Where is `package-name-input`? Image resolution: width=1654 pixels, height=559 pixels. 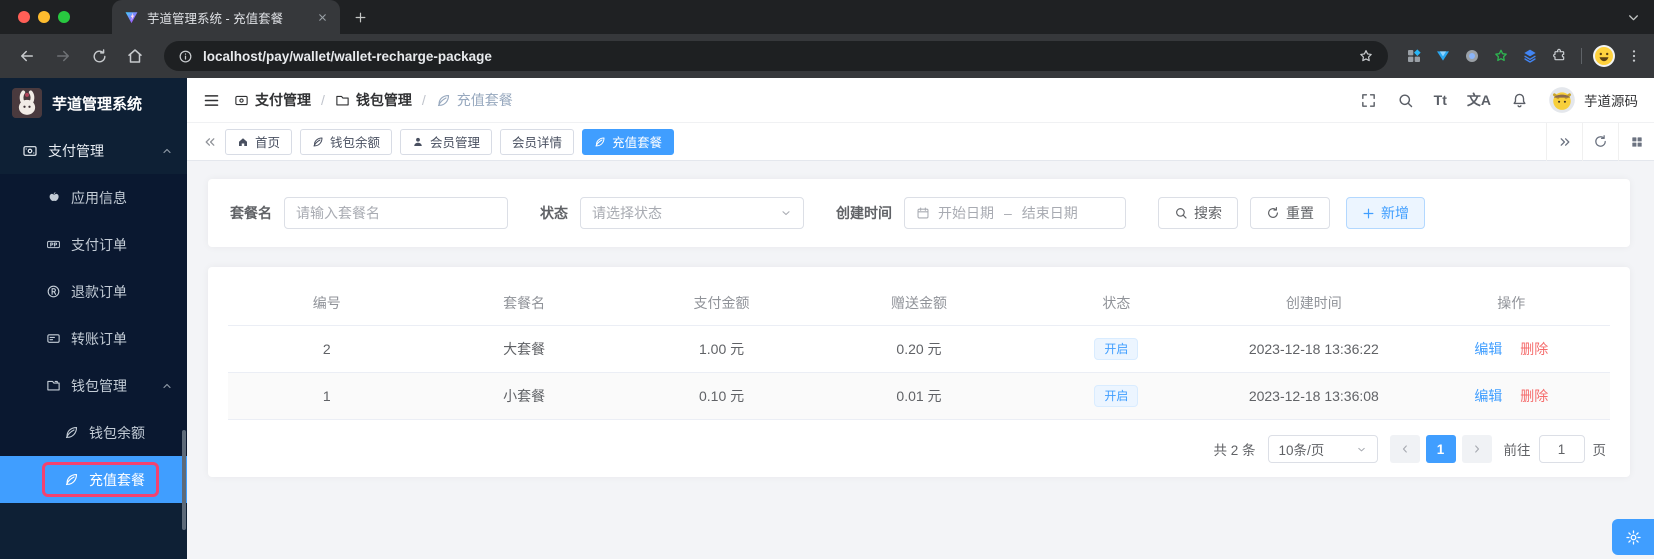
package-name-input is located at coordinates (396, 213).